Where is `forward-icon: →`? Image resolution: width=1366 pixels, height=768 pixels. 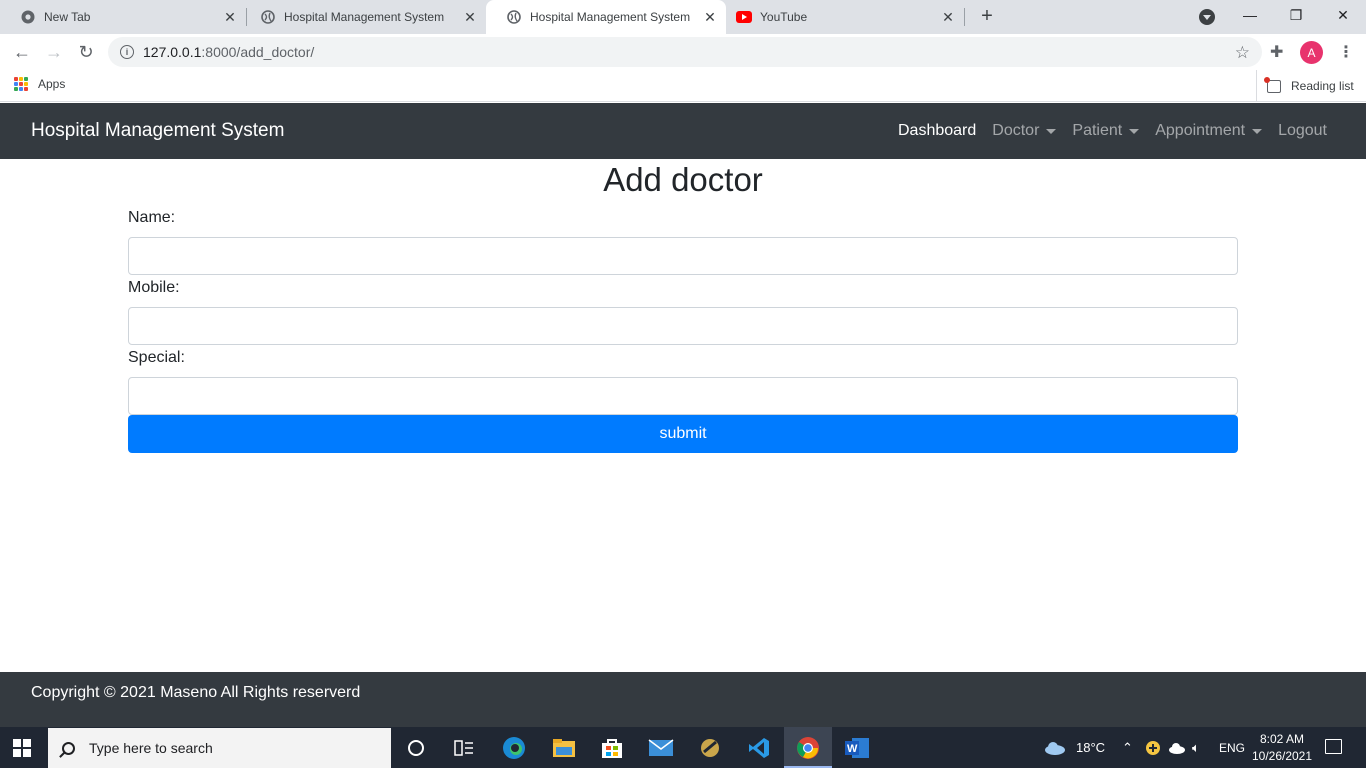
forward-icon: → is located at coordinates (54, 52).